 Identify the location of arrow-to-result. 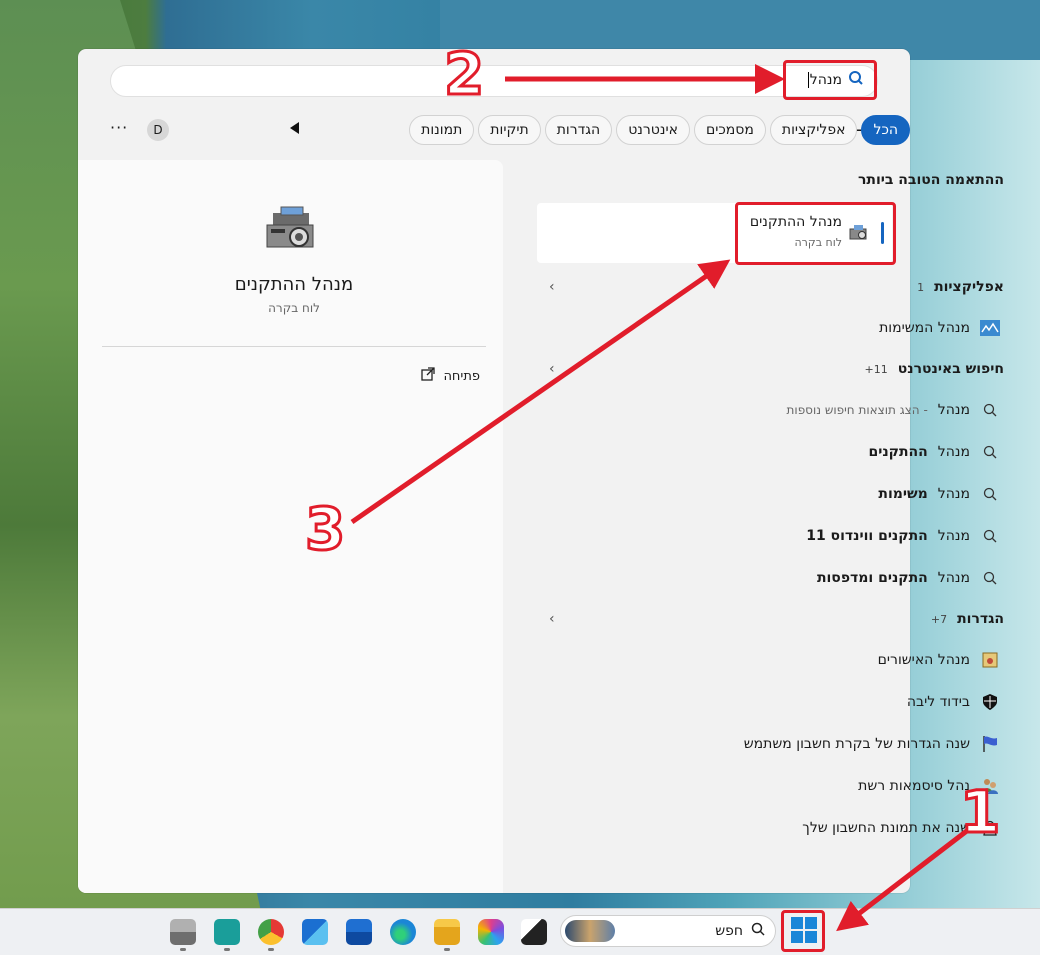
(540, 392).